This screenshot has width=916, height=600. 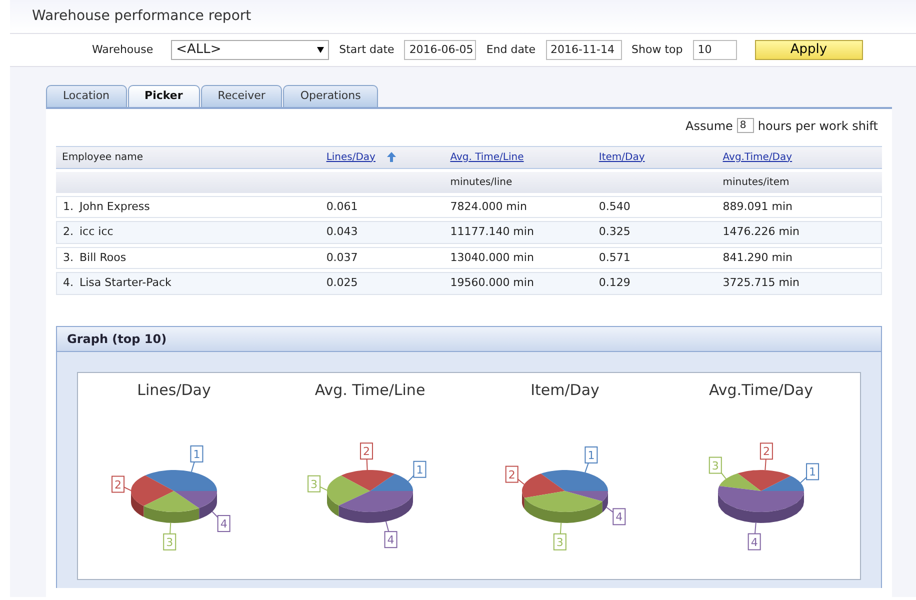 I want to click on employee-name: Bill Roos, so click(x=103, y=257).